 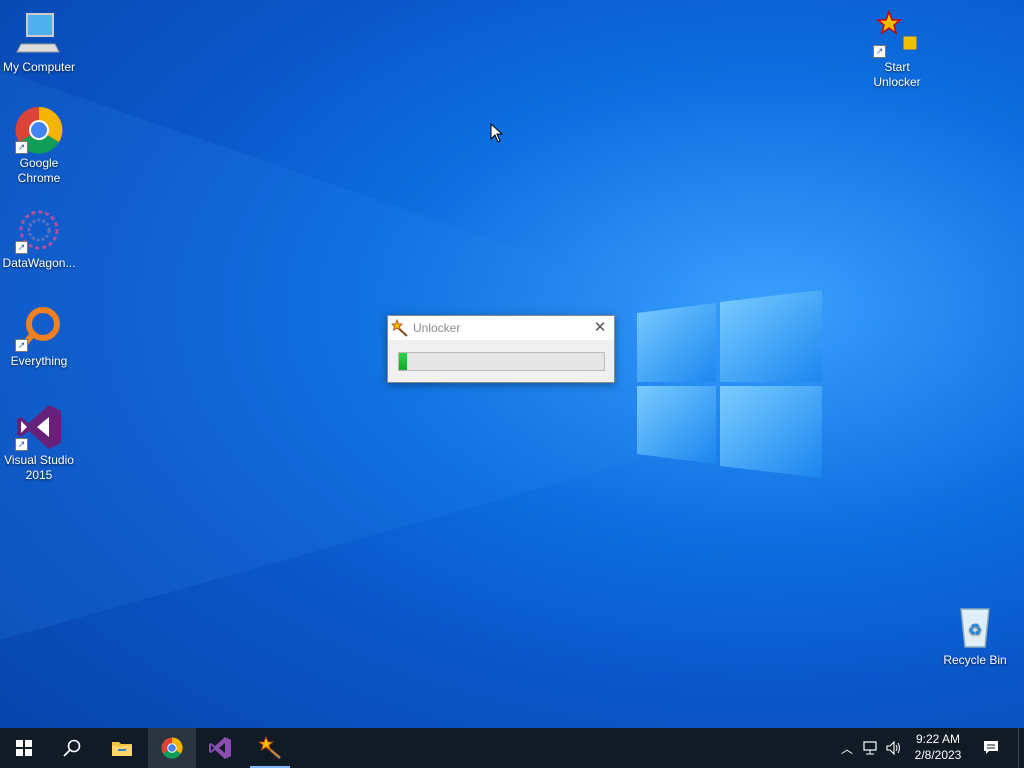 I want to click on close-icon: ✕, so click(x=600, y=327).